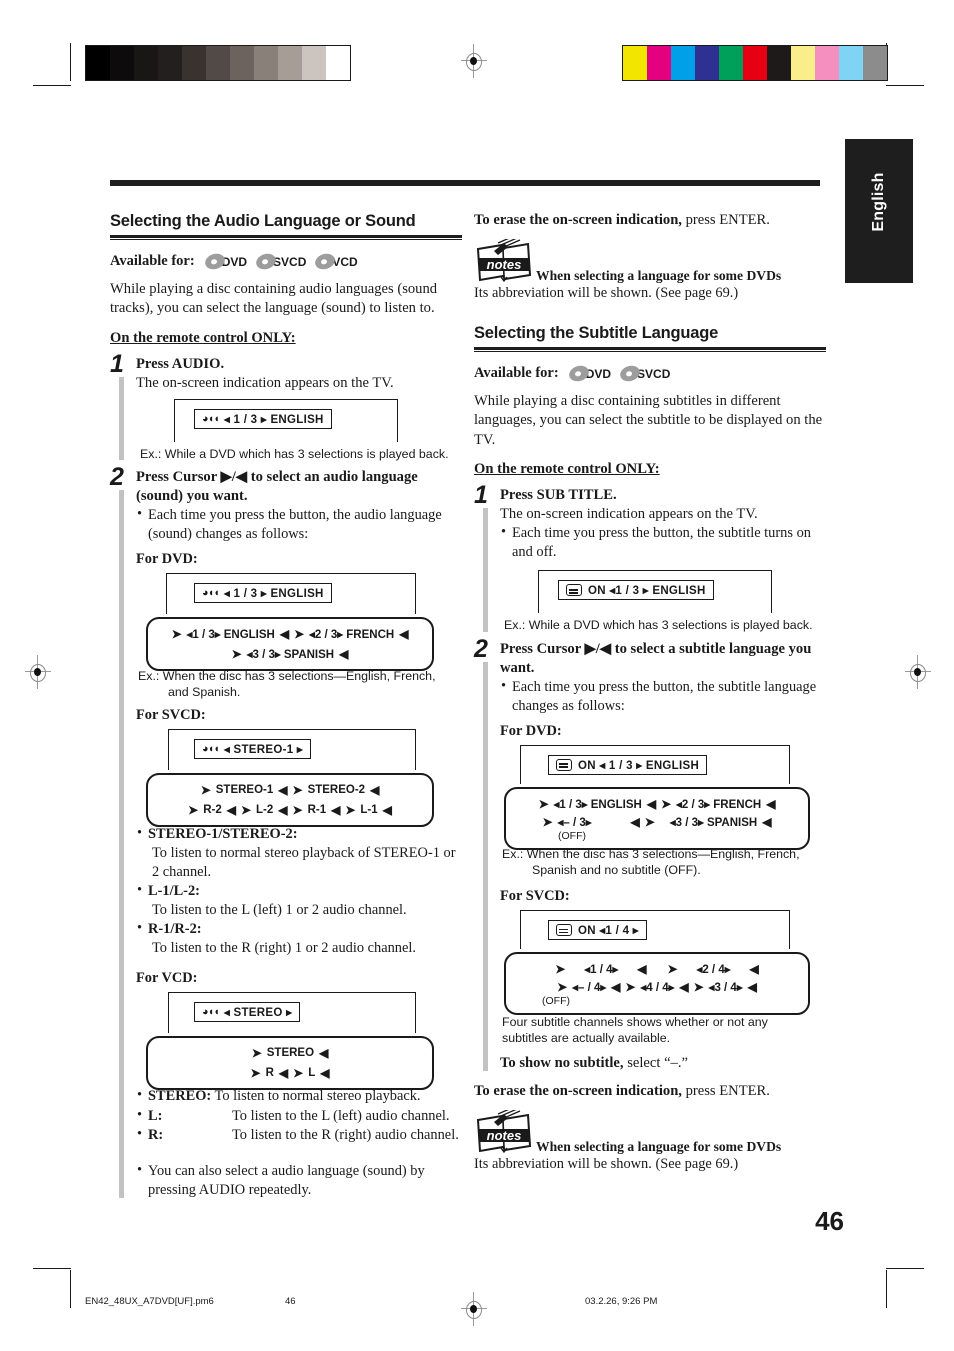 This screenshot has height=1351, width=954. What do you see at coordinates (244, 790) in the screenshot?
I see `cycle-option: STEREO-1` at bounding box center [244, 790].